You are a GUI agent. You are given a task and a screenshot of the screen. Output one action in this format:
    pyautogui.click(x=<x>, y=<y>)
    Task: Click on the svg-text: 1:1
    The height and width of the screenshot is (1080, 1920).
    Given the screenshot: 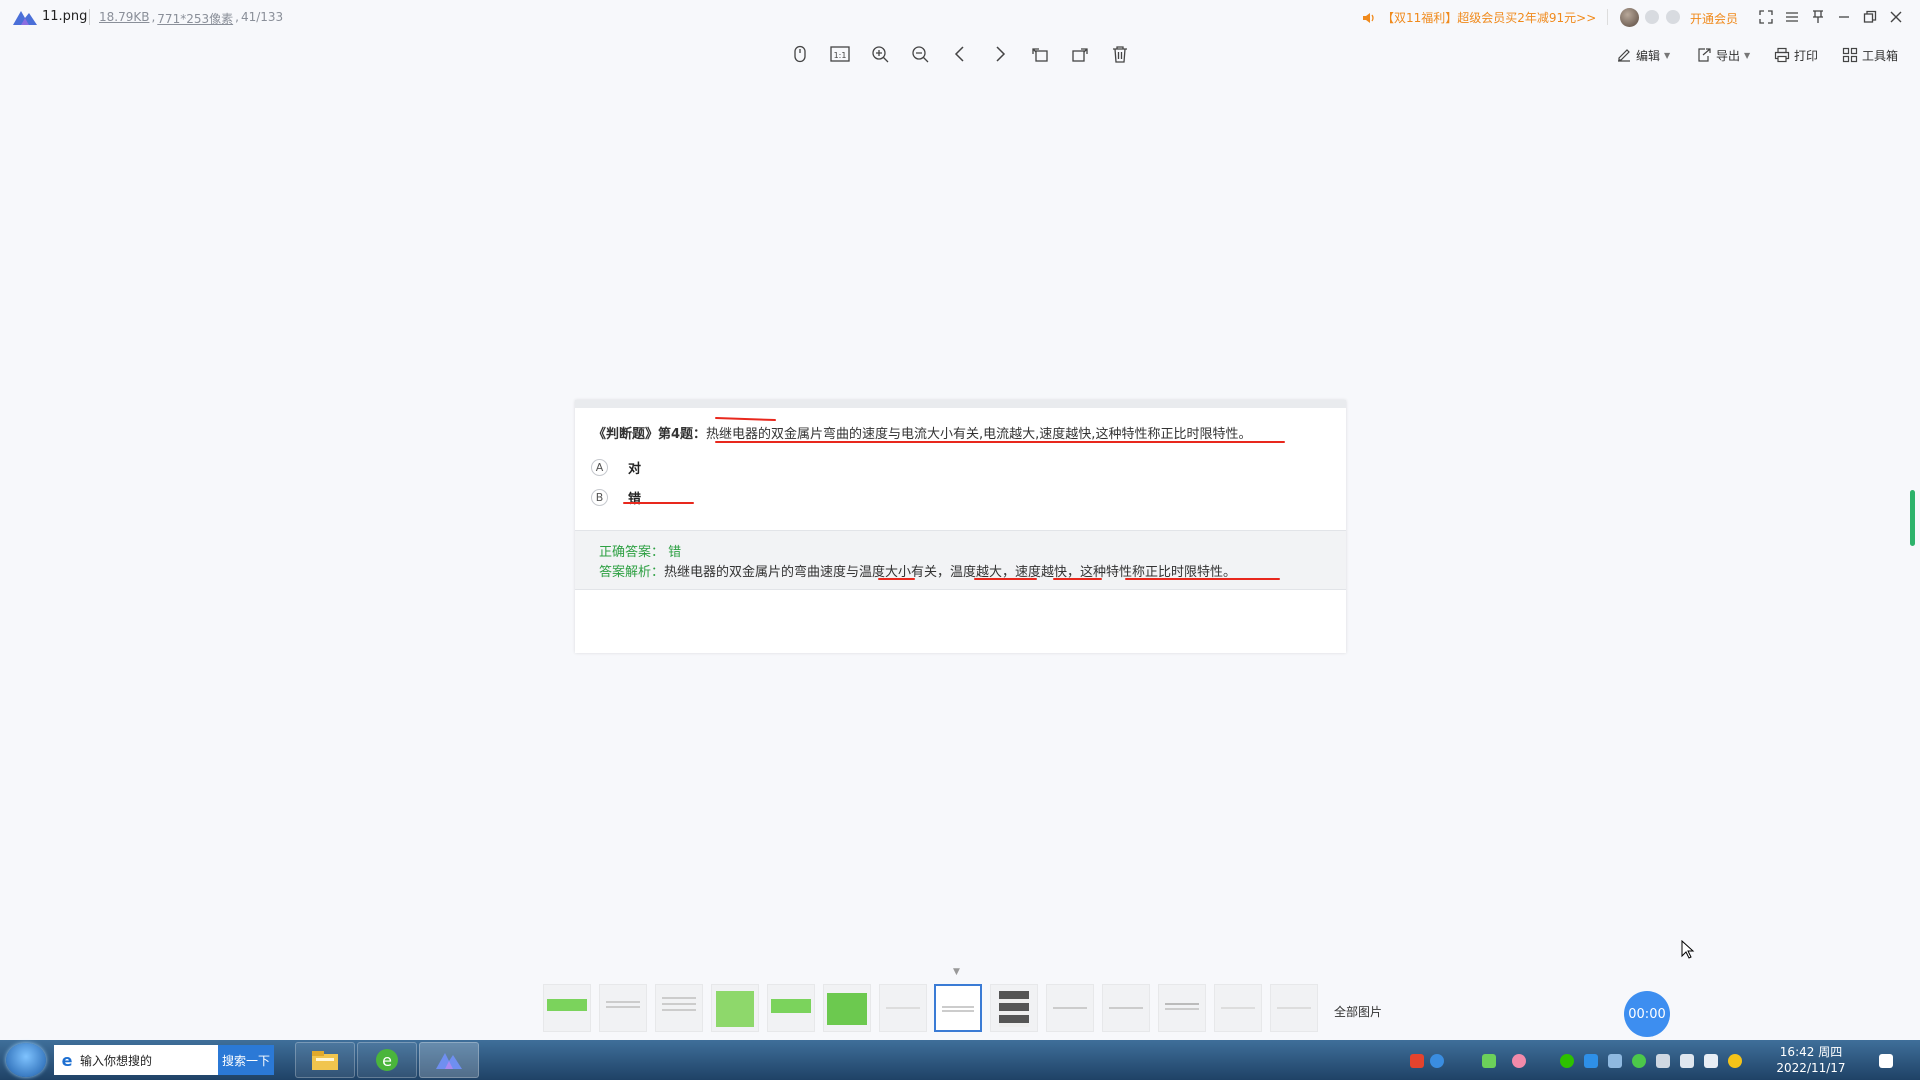 What is the action you would take?
    pyautogui.click(x=840, y=55)
    